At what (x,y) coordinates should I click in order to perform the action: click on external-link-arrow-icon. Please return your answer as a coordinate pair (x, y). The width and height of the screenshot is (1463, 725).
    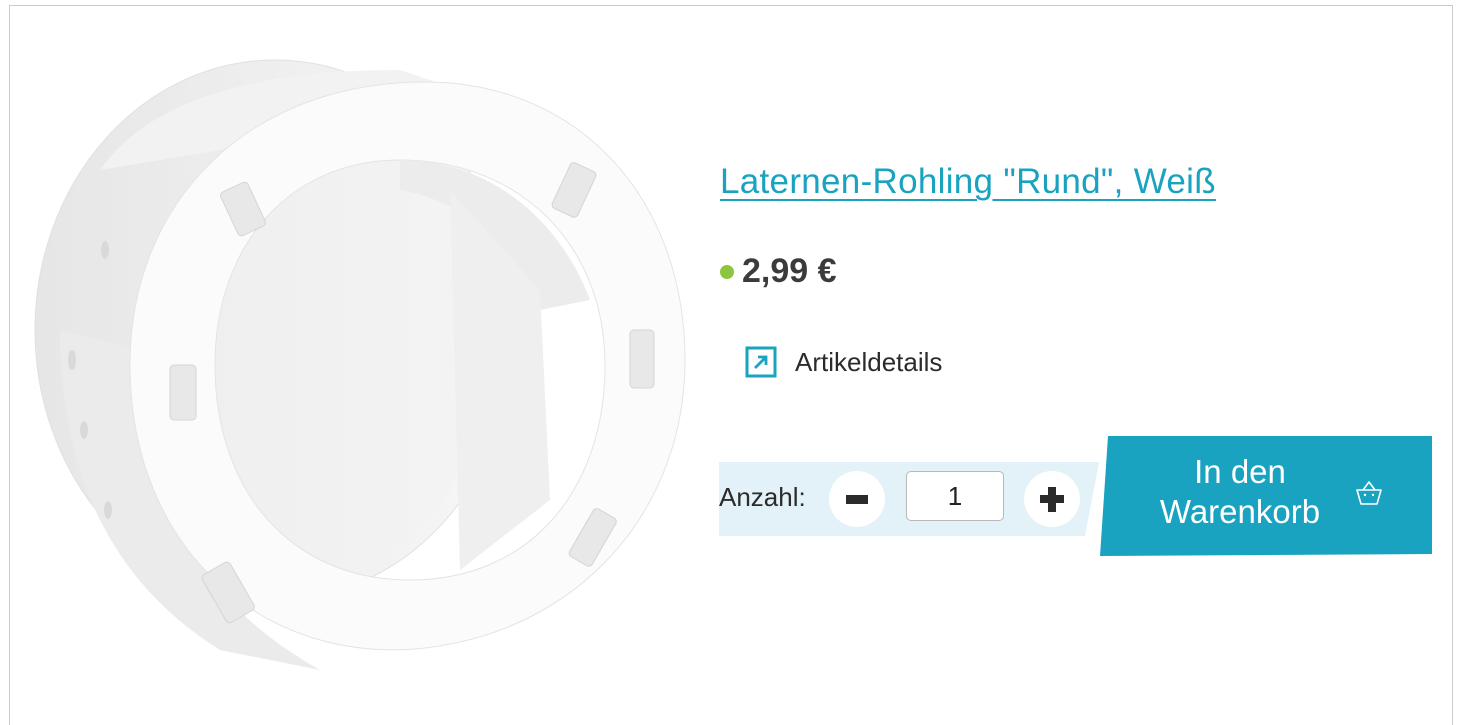
    Looking at the image, I should click on (761, 362).